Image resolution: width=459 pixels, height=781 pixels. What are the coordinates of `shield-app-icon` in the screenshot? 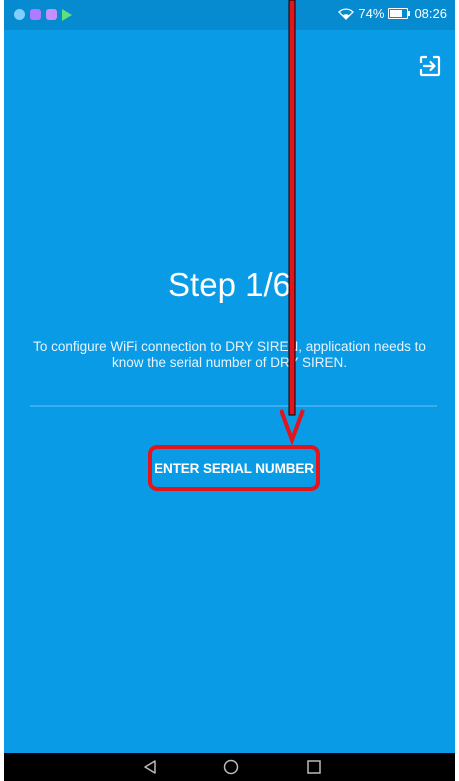 It's located at (19, 14).